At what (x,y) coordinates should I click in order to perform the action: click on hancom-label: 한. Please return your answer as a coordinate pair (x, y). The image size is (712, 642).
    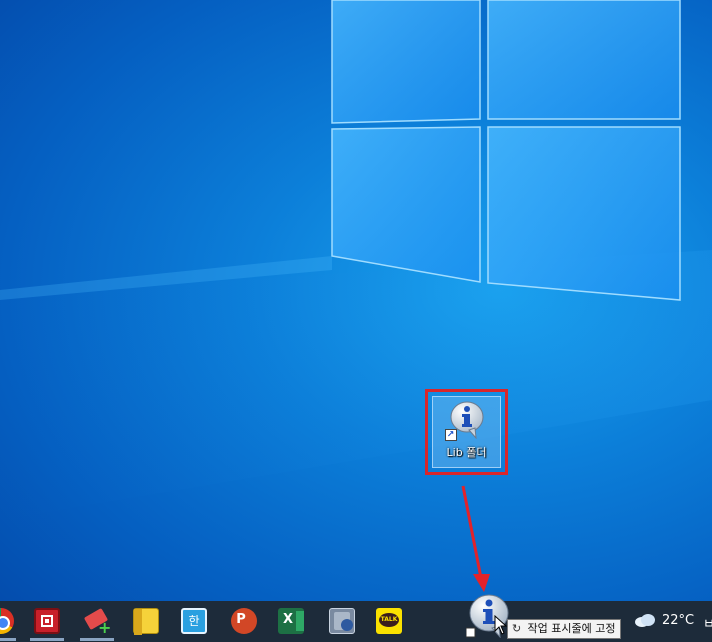
    Looking at the image, I should click on (194, 621).